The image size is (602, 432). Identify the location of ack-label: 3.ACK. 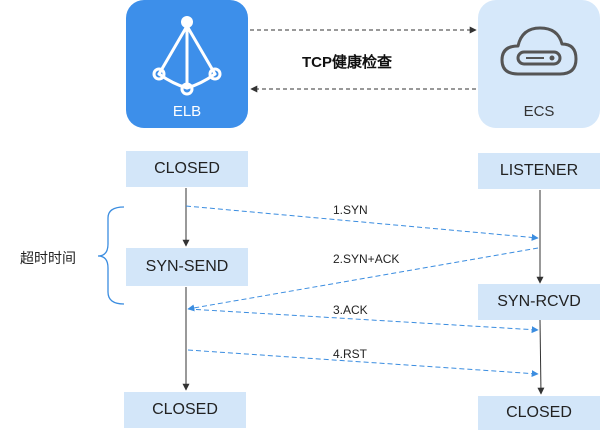
(350, 310).